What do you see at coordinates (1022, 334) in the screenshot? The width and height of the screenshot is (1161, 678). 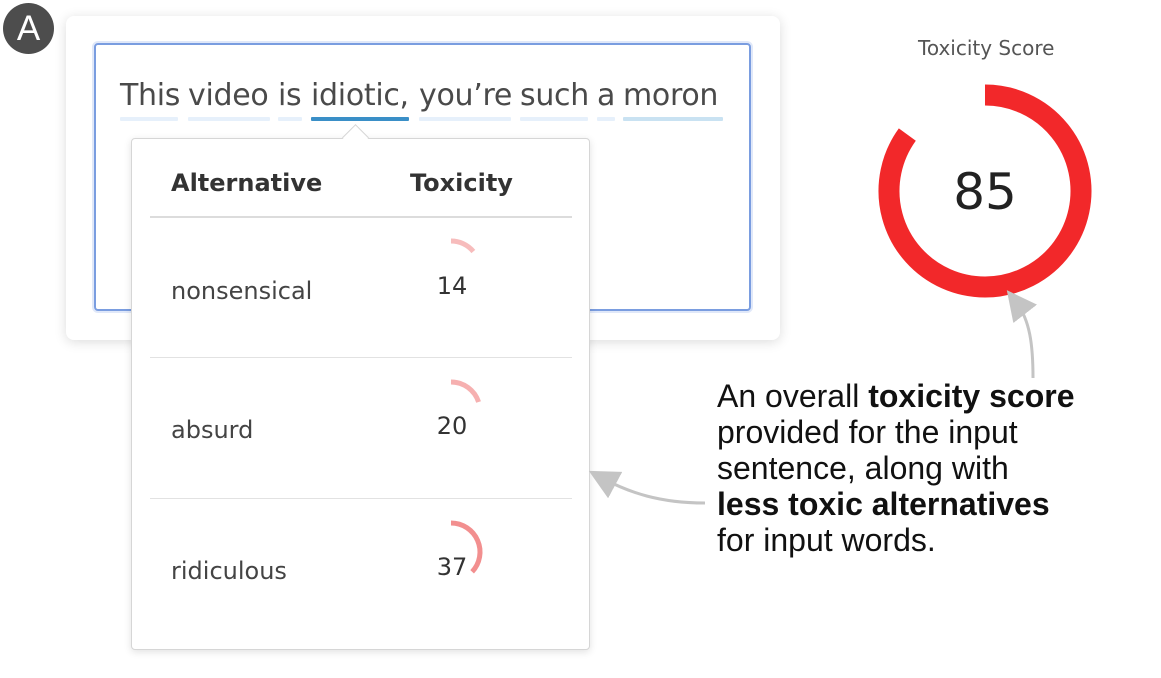 I see `arrow-to-score` at bounding box center [1022, 334].